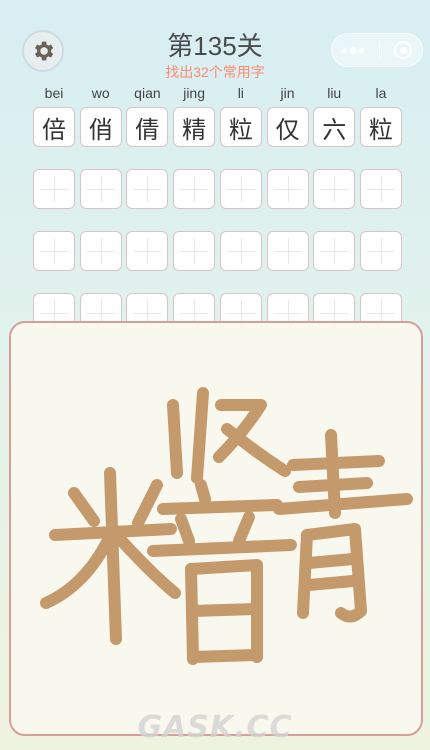  I want to click on capsule-divider, so click(379, 50).